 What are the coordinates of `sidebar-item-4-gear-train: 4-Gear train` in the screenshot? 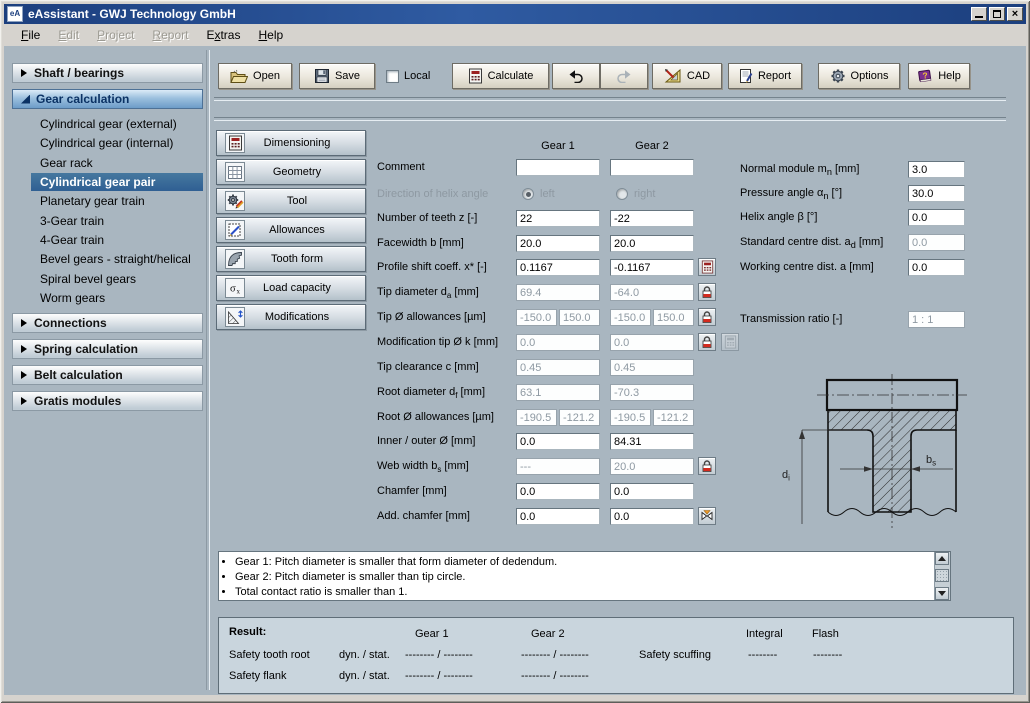 It's located at (108, 240).